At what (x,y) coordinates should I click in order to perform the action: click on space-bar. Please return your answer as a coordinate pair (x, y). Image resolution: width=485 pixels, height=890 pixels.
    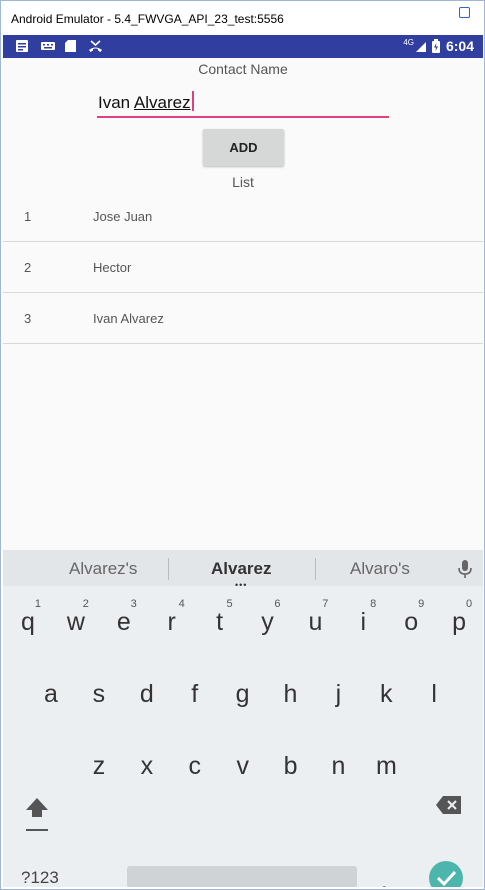
    Looking at the image, I should click on (242, 876).